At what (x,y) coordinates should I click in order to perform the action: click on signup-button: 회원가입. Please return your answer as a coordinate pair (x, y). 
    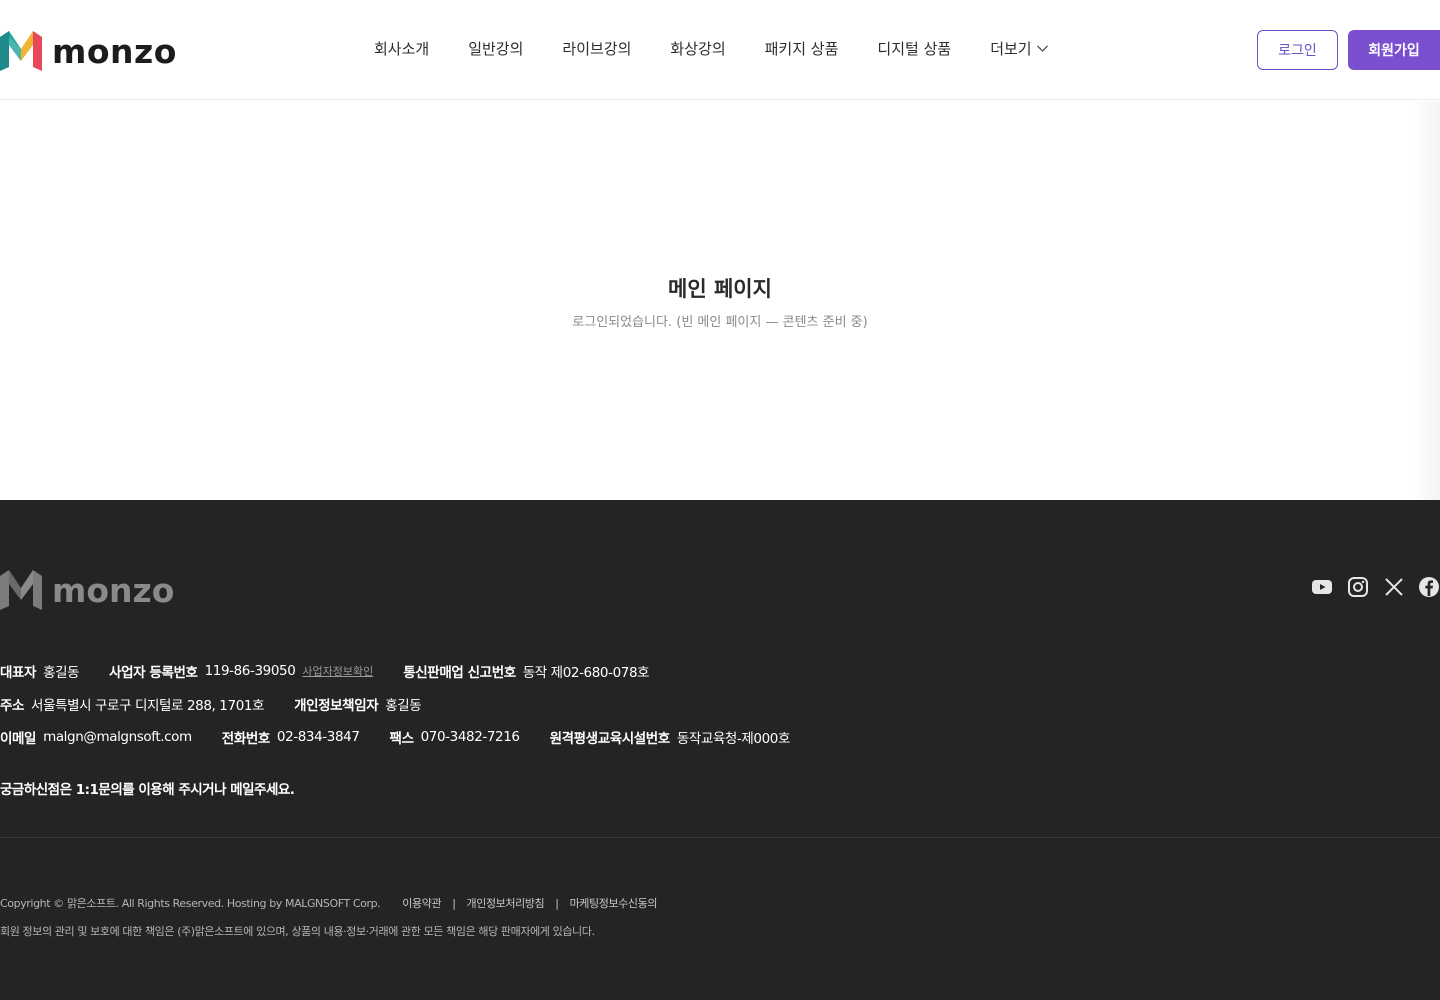
    Looking at the image, I should click on (1394, 50).